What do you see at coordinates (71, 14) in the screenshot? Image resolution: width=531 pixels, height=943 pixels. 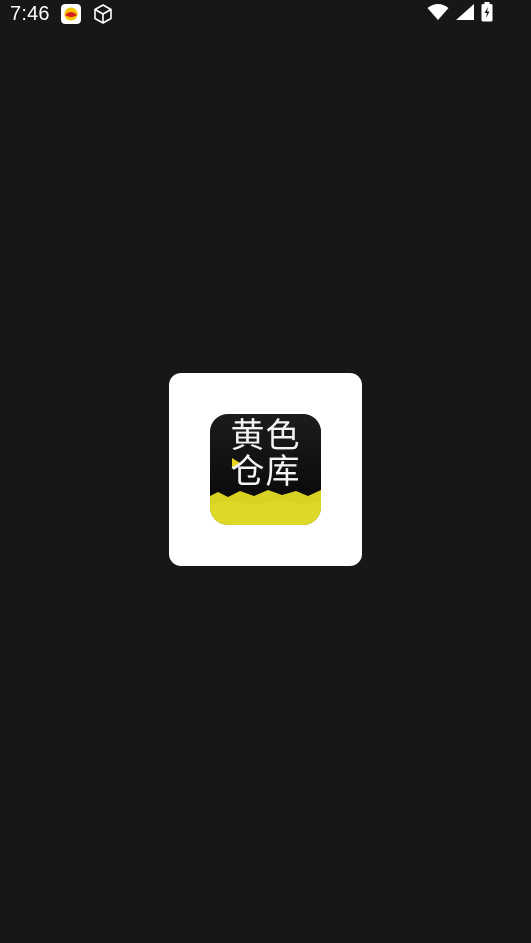 I see `app-notification-icon` at bounding box center [71, 14].